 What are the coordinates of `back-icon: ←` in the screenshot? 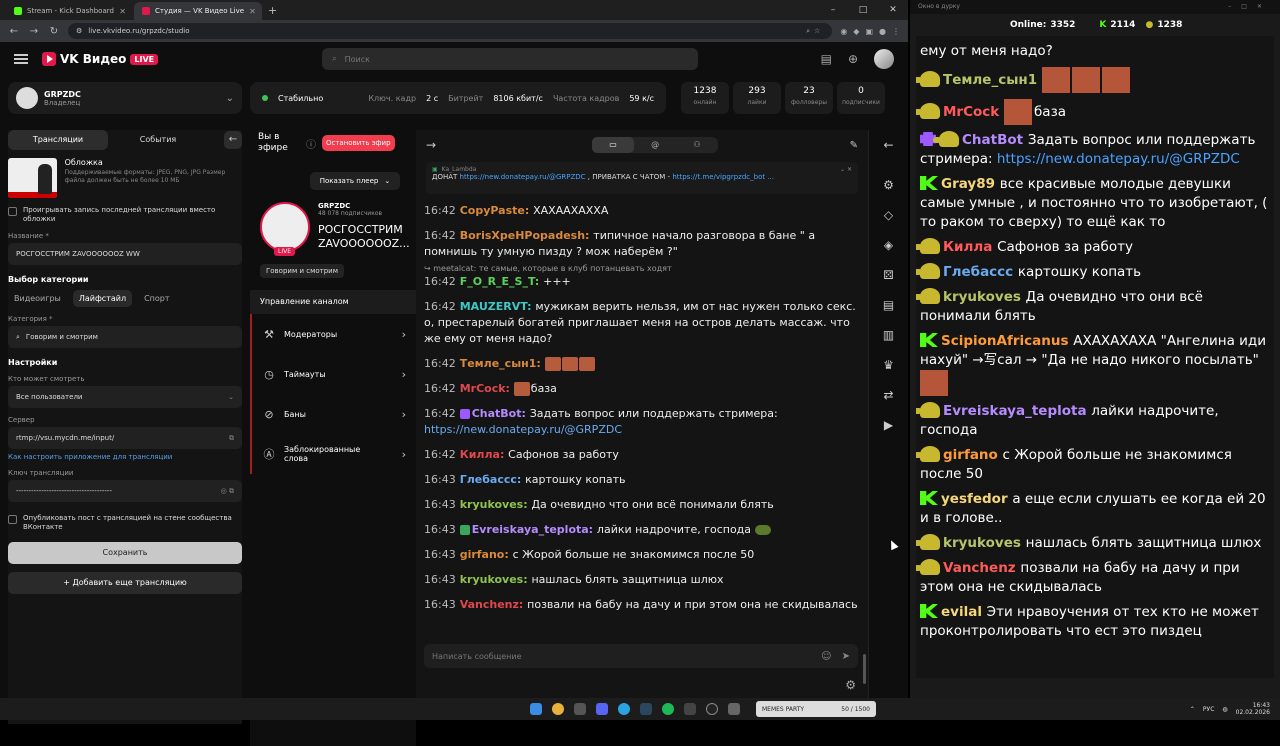 It's located at (14, 31).